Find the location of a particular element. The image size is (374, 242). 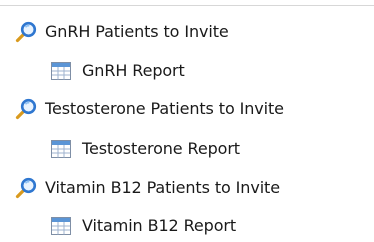

tree-item-label: GnRH Patients to Invite is located at coordinates (137, 31).